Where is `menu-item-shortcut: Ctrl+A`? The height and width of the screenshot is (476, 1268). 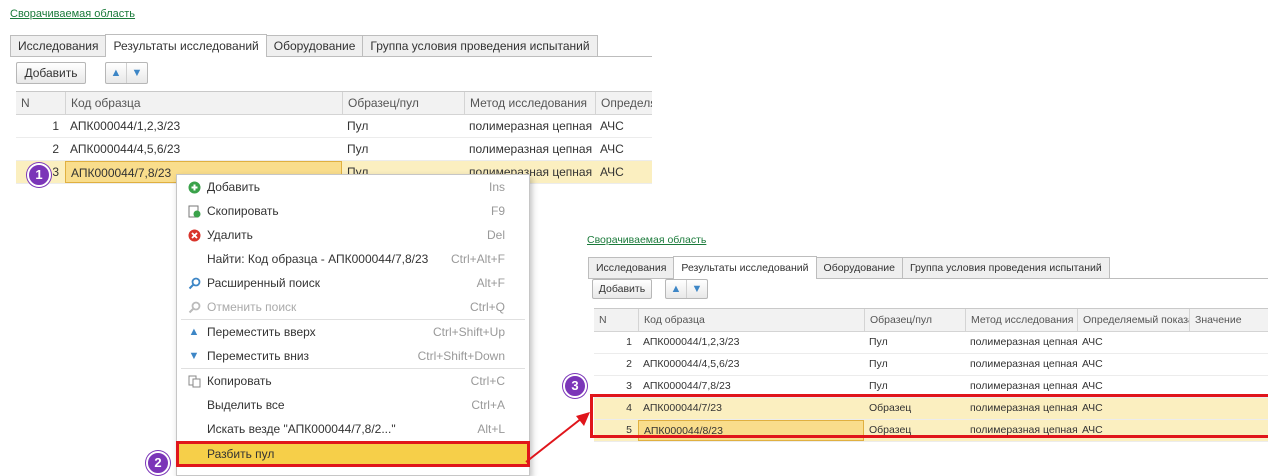 menu-item-shortcut: Ctrl+A is located at coordinates (488, 405).